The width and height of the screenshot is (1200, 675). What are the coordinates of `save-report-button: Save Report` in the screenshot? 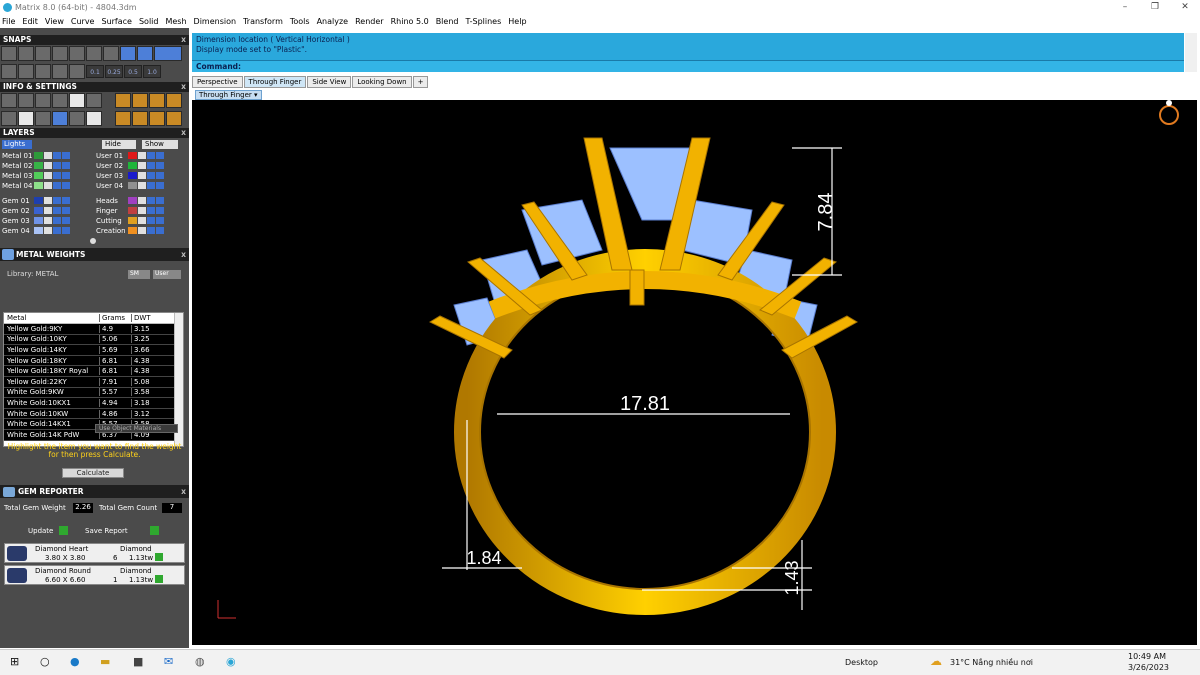 It's located at (106, 531).